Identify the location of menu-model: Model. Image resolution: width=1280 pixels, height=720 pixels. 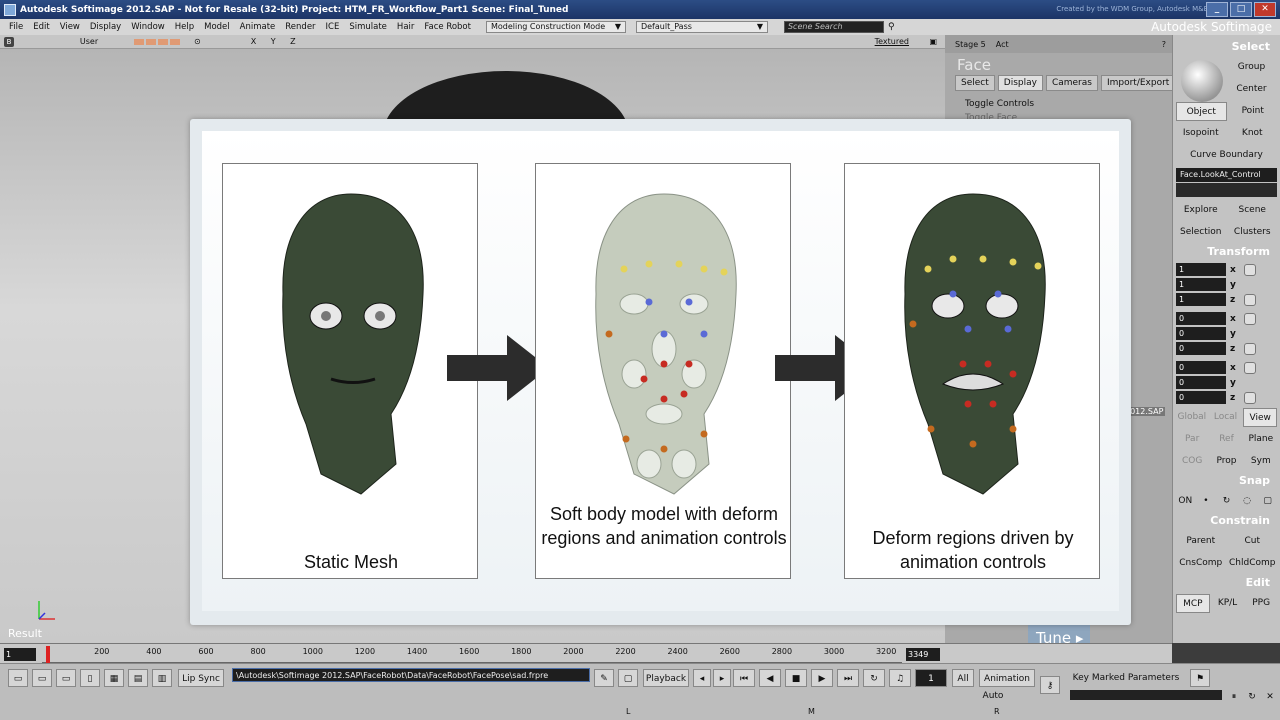
(217, 27).